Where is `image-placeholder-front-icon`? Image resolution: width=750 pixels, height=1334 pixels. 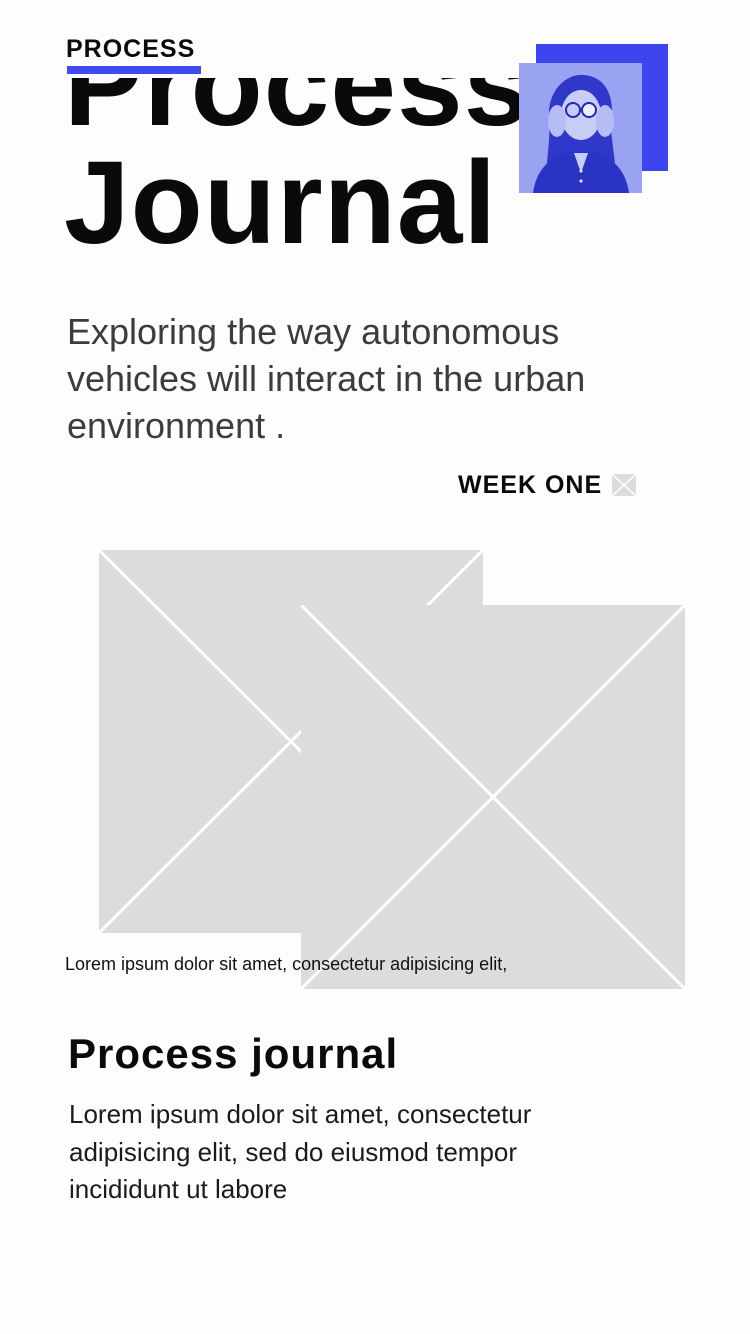
image-placeholder-front-icon is located at coordinates (493, 797).